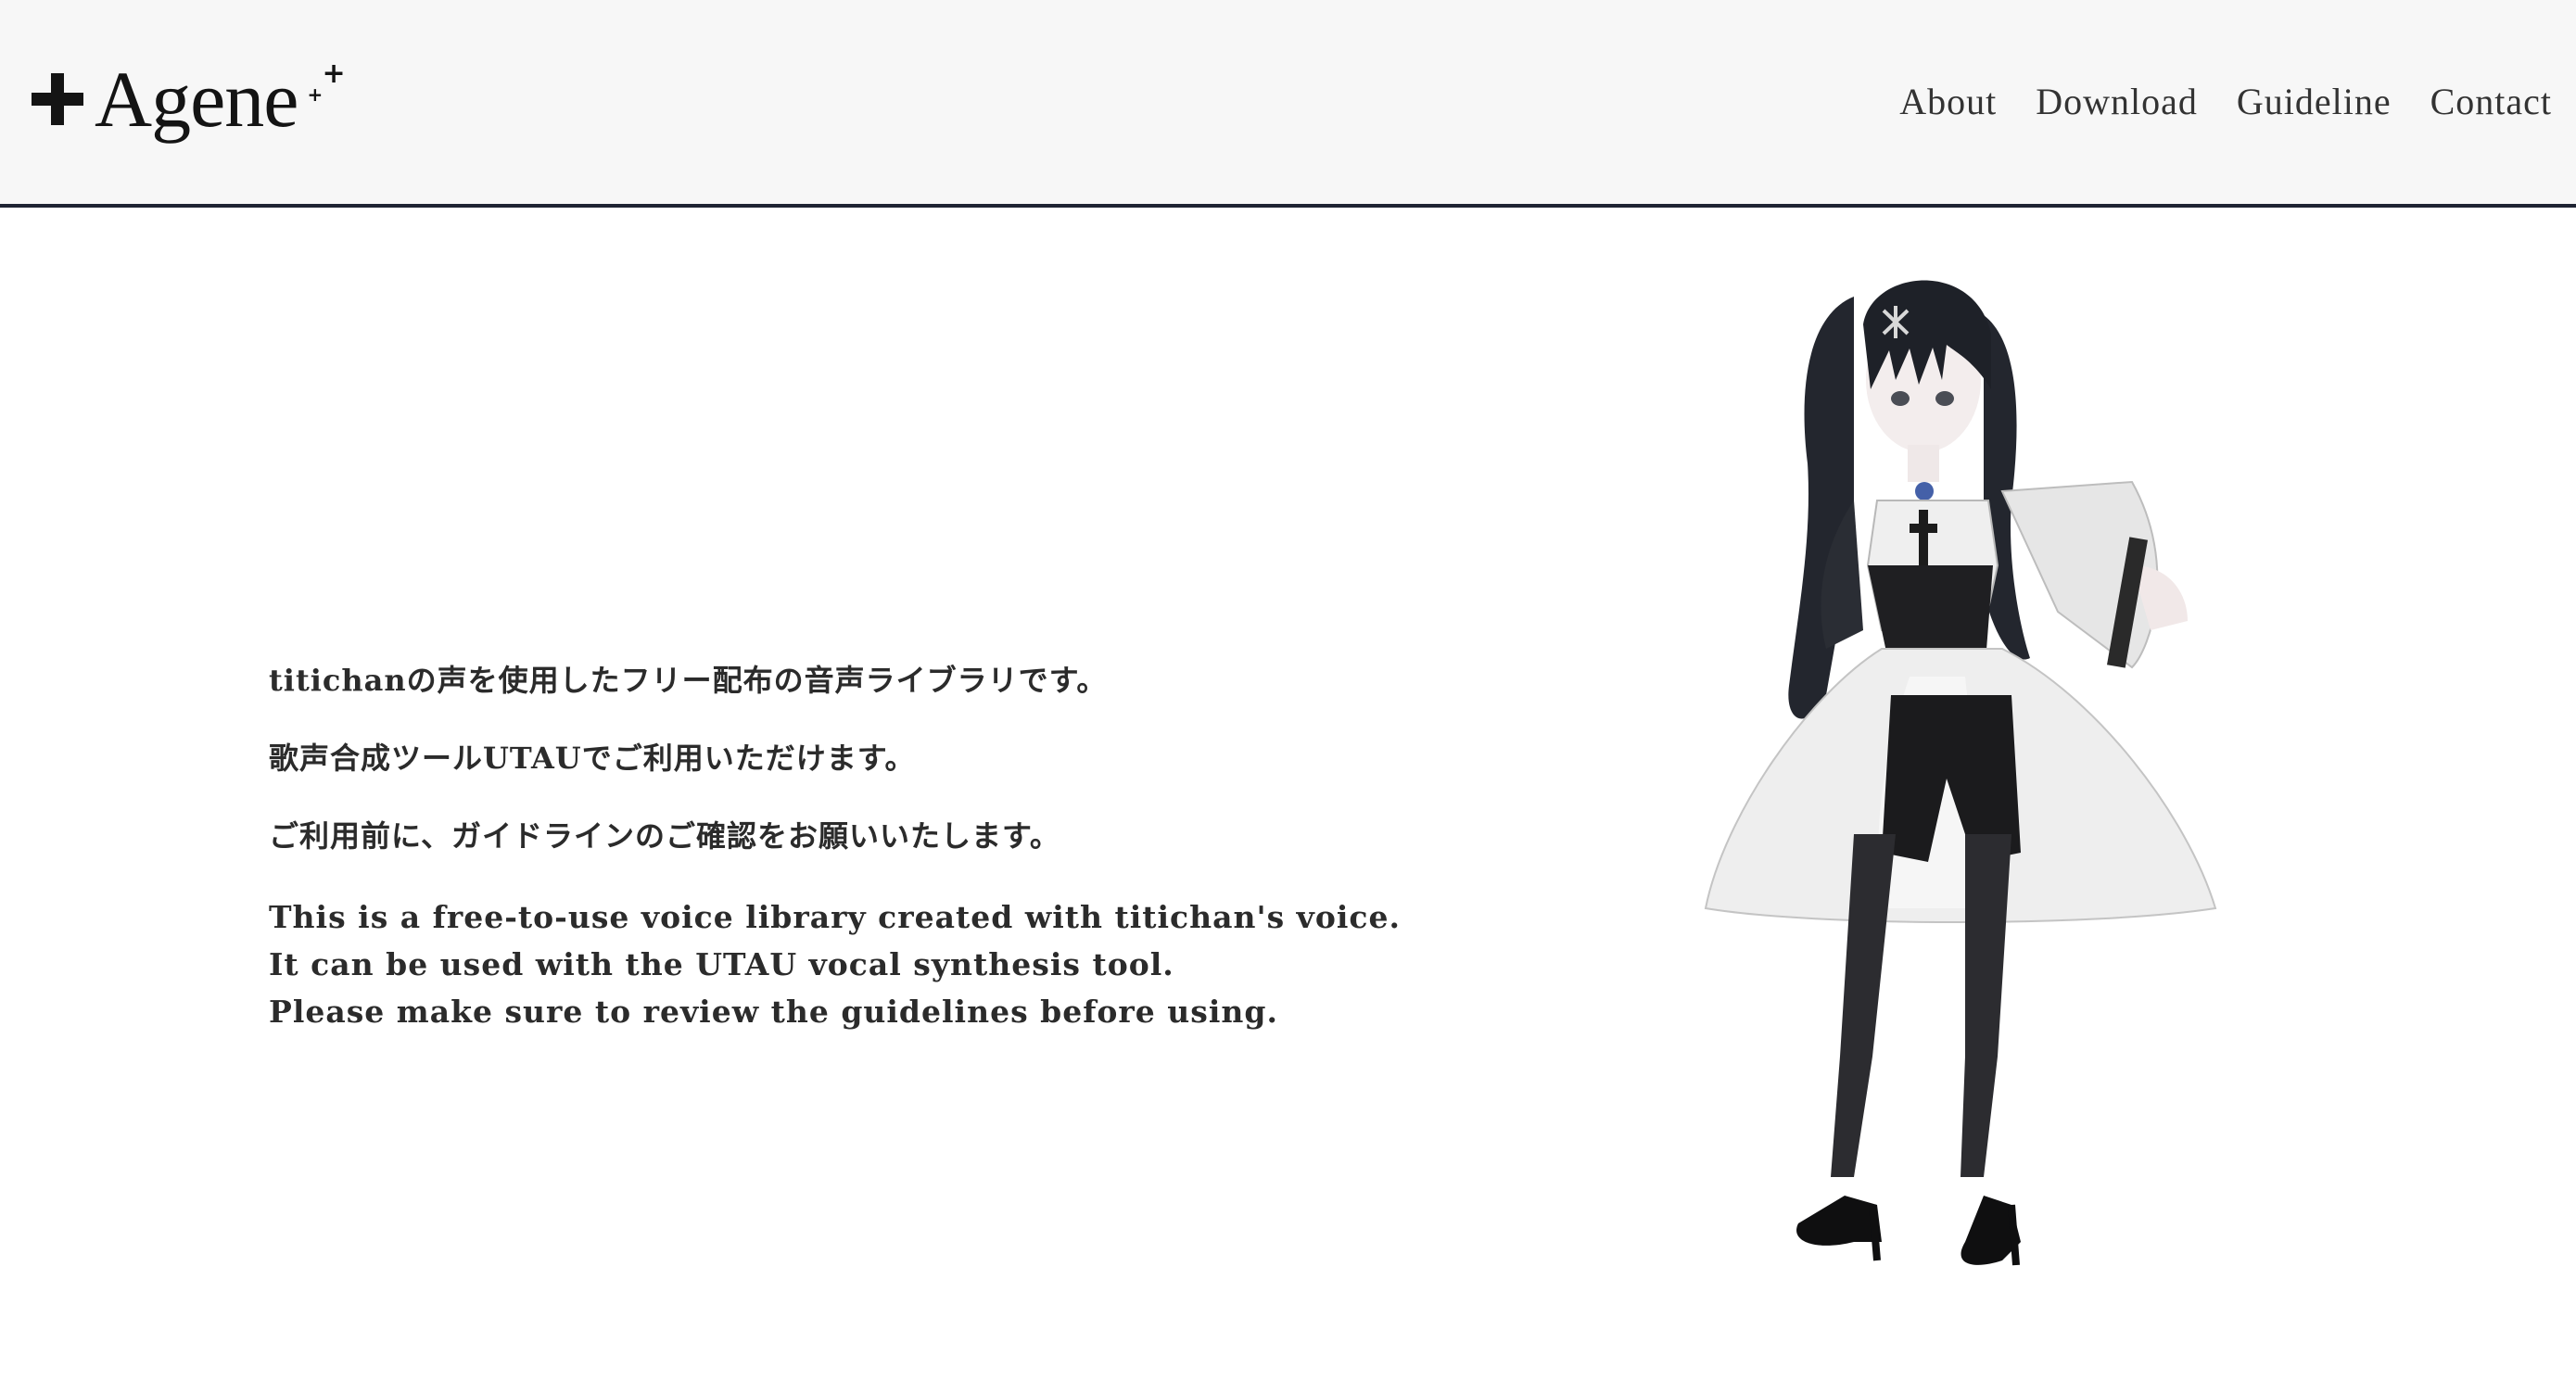 The width and height of the screenshot is (2576, 1393). I want to click on main-nav: About Download Guideline Contact, so click(2225, 101).